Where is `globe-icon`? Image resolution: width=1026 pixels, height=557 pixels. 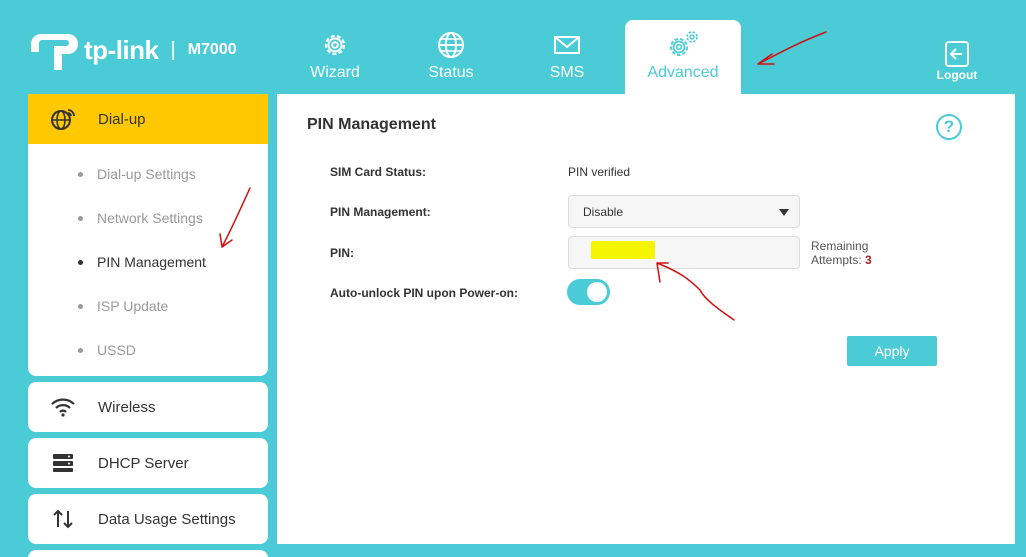
globe-icon is located at coordinates (451, 45).